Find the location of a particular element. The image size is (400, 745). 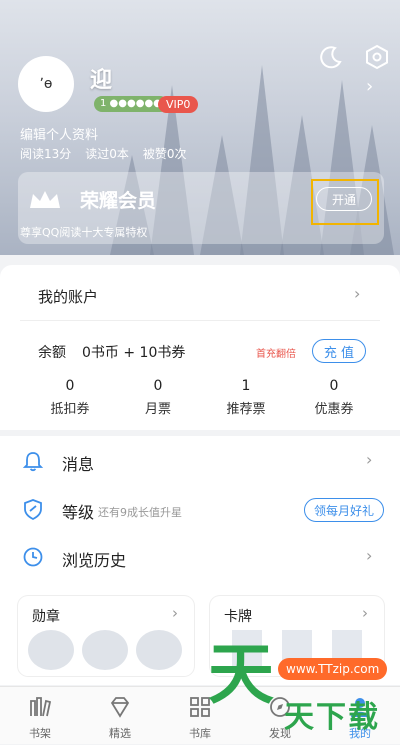

medal-title: 勋章 is located at coordinates (46, 617).